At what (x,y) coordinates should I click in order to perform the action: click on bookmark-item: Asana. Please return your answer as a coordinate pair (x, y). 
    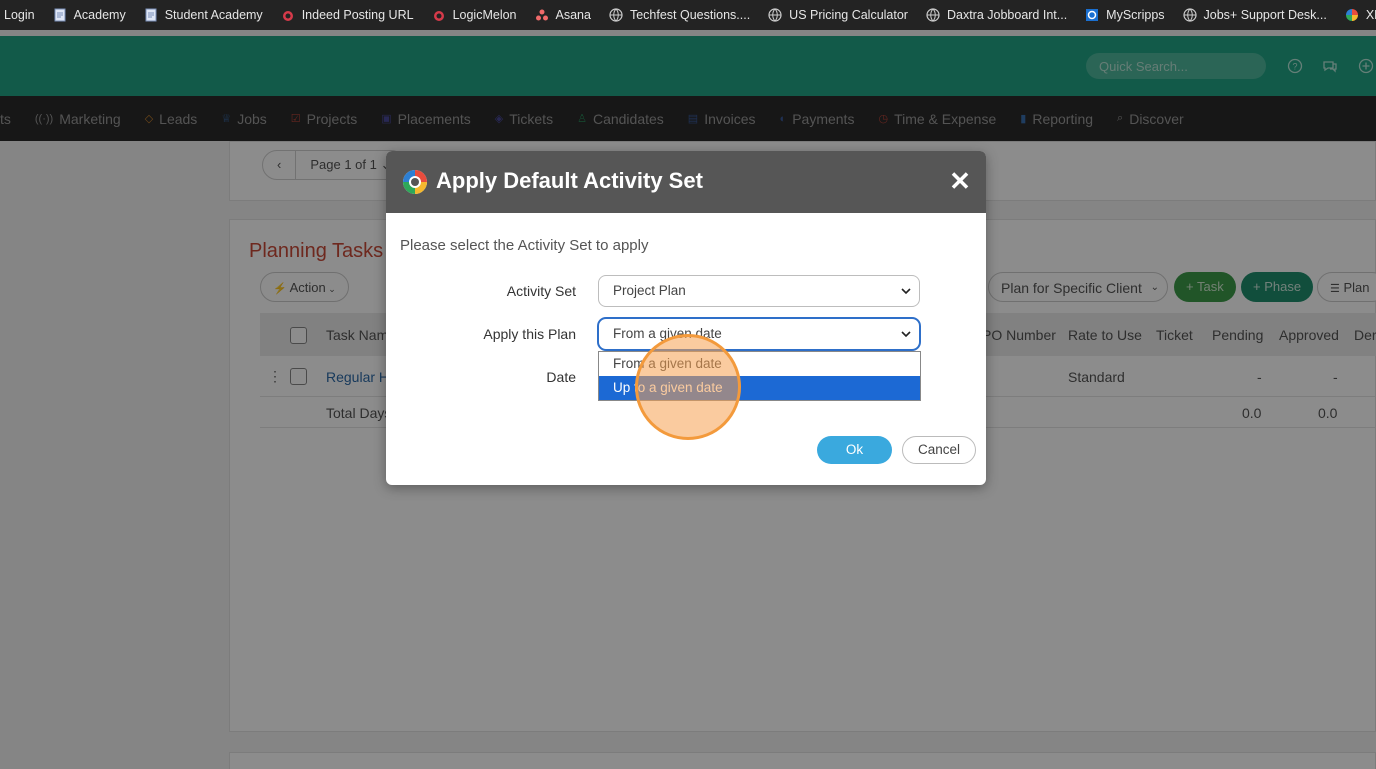
    Looking at the image, I should click on (563, 15).